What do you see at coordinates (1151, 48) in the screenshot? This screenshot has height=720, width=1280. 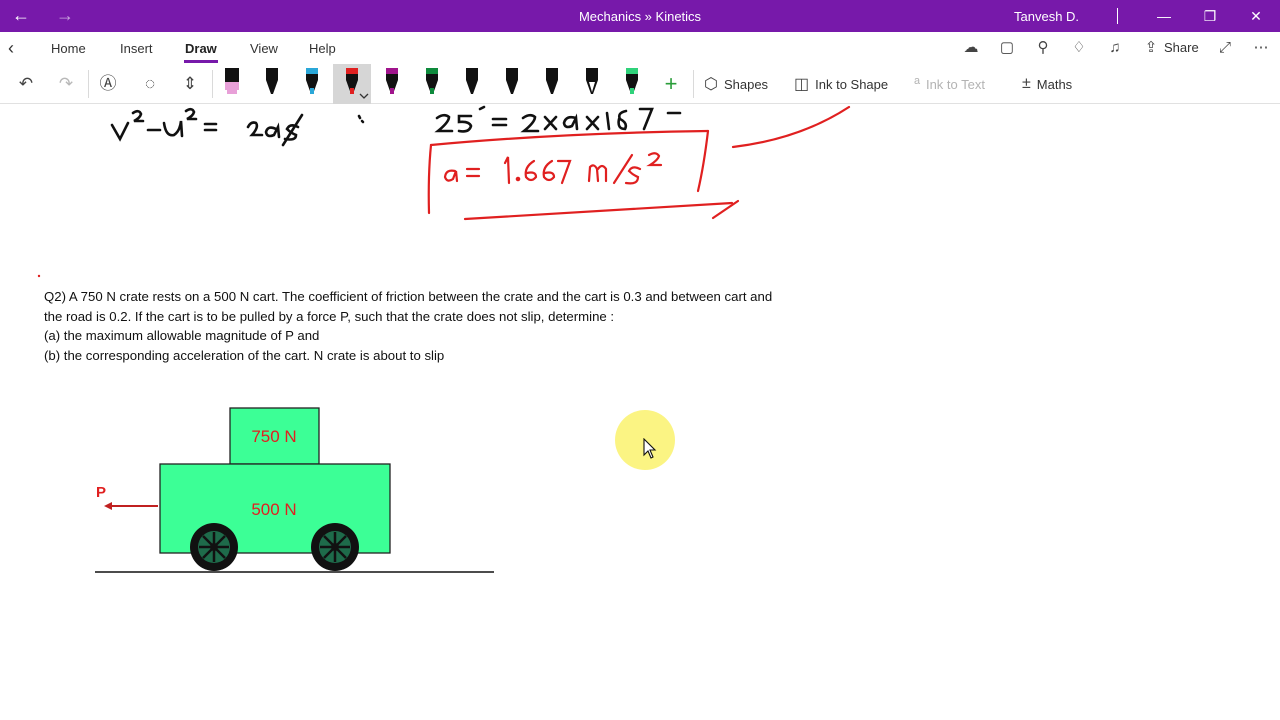 I see `share-icon: ⇪` at bounding box center [1151, 48].